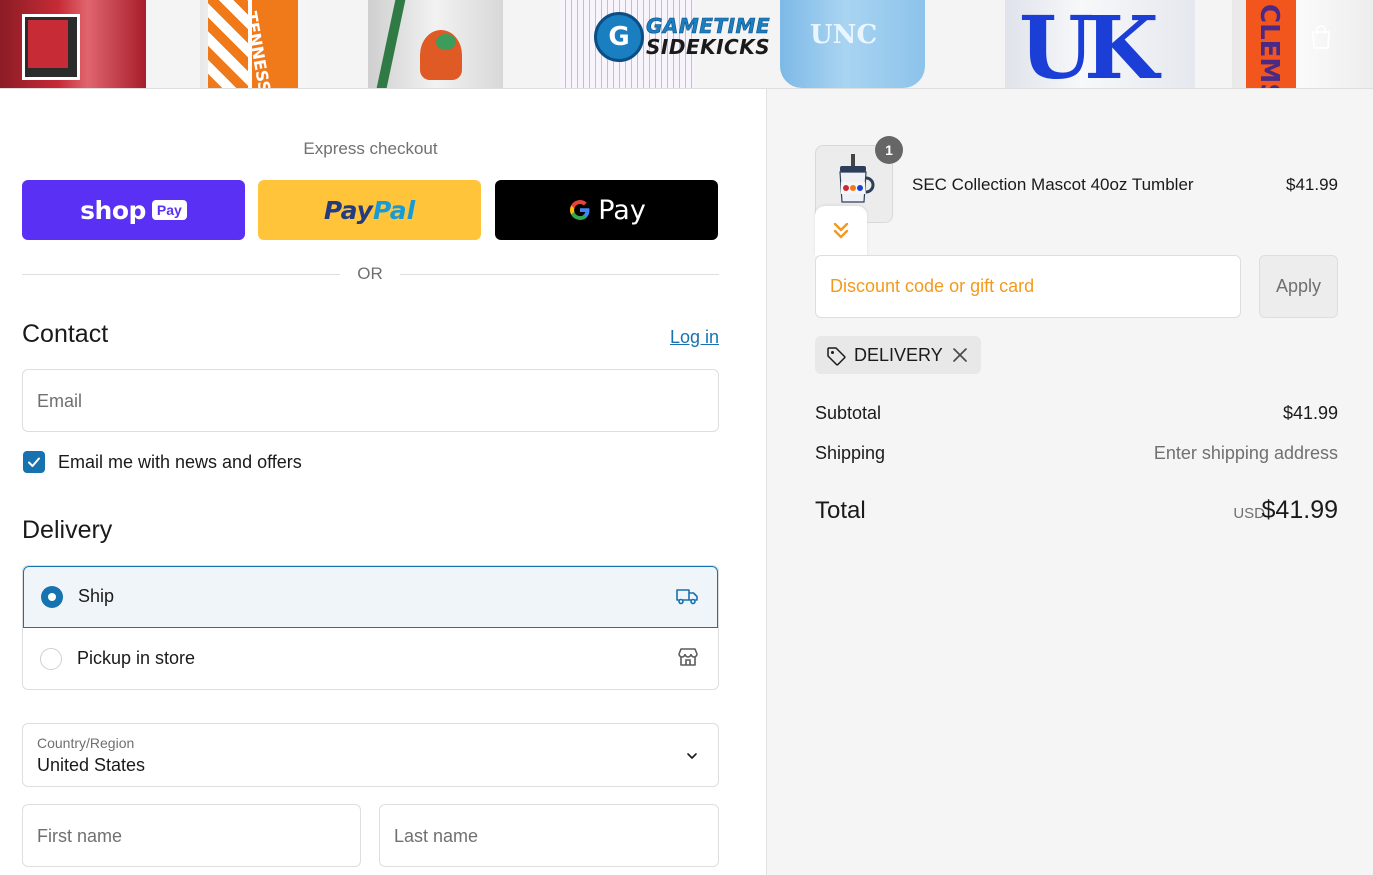 The height and width of the screenshot is (875, 1373). What do you see at coordinates (60, 401) in the screenshot?
I see `email-placeholder: Email` at bounding box center [60, 401].